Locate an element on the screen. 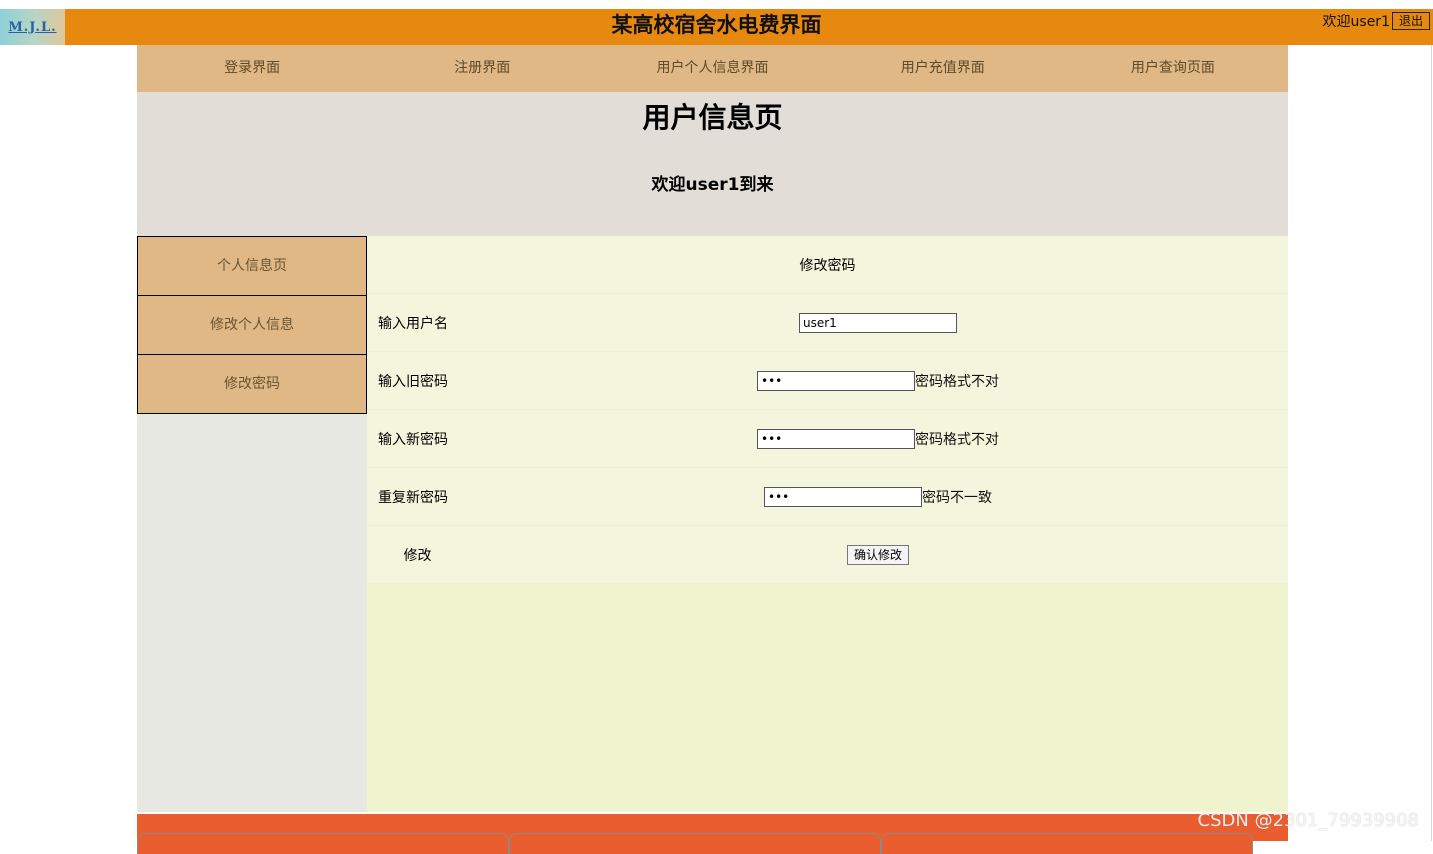  username-input is located at coordinates (878, 322).